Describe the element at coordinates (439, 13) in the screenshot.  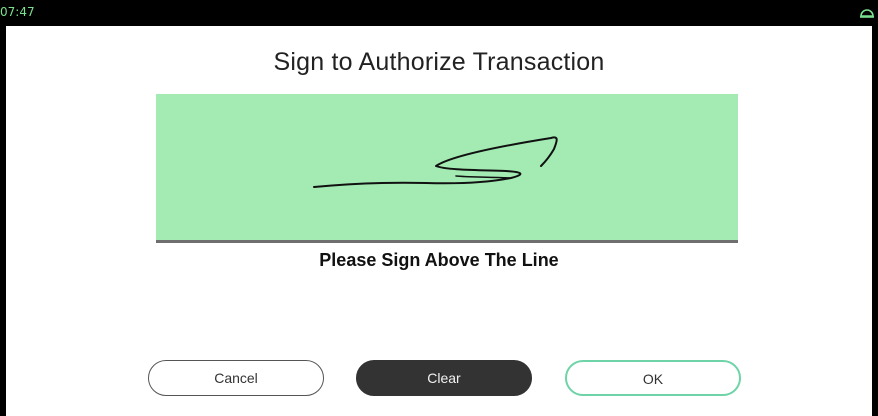
I see `status-bar: 07:47` at that location.